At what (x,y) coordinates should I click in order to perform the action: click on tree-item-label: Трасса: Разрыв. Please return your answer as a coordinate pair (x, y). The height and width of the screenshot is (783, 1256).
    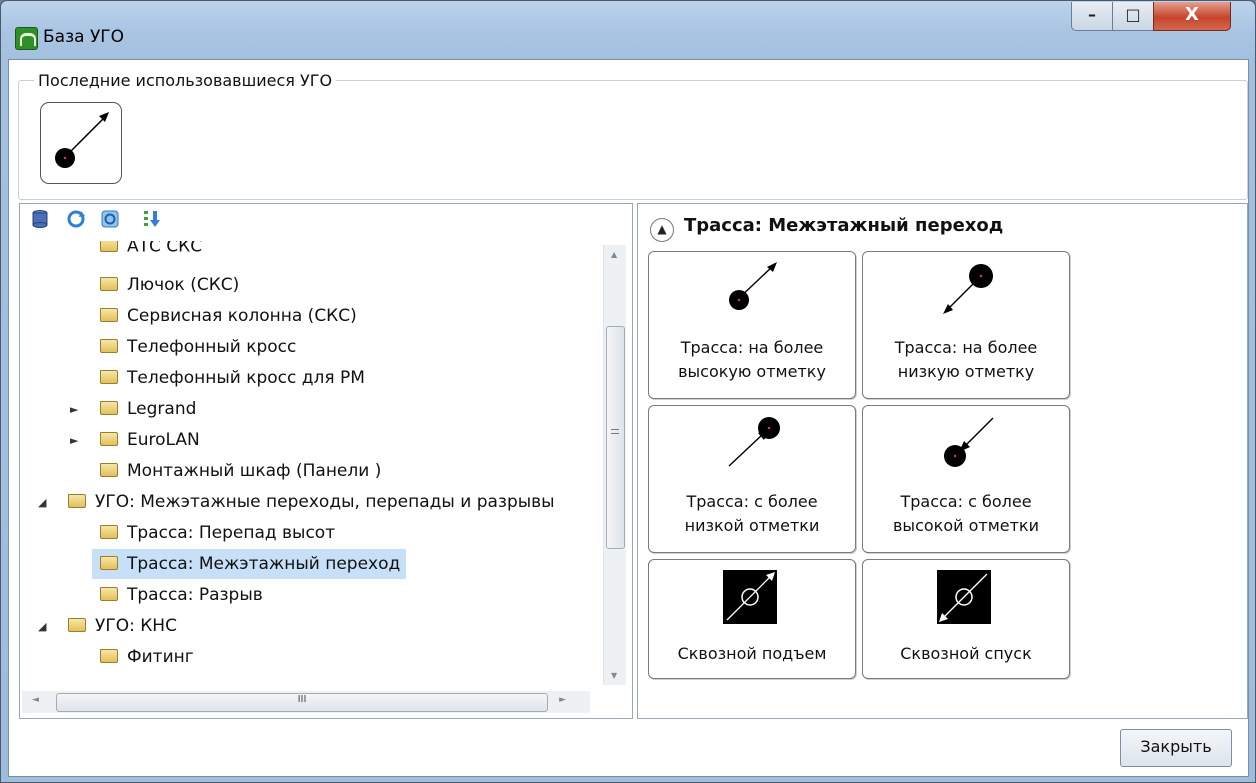
    Looking at the image, I should click on (195, 595).